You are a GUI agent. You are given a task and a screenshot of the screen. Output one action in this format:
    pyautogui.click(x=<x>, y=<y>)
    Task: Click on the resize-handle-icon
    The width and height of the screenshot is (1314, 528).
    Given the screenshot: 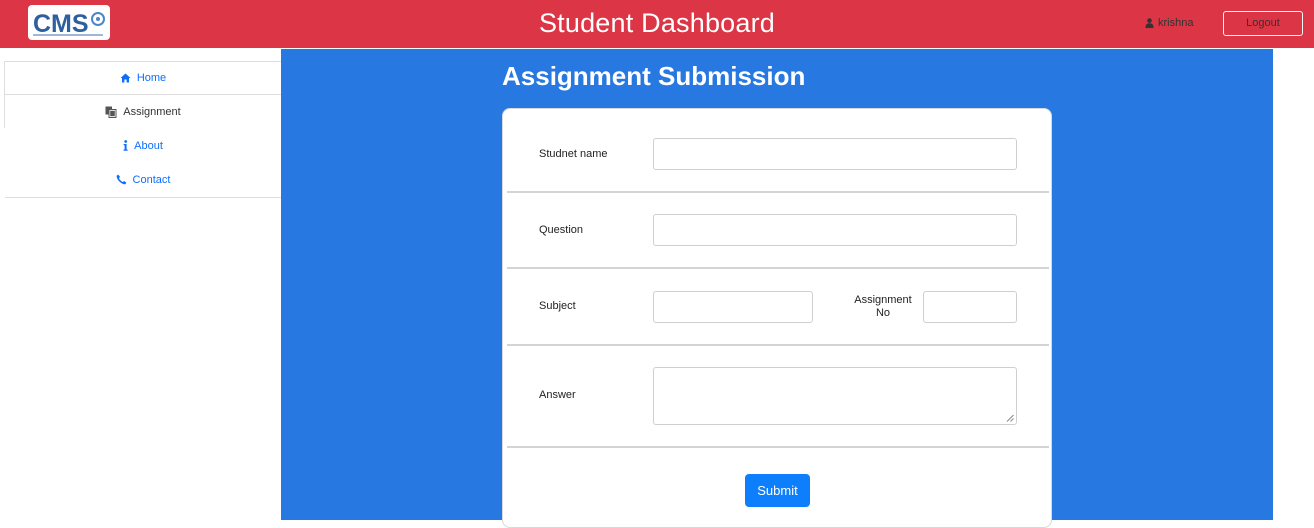 What is the action you would take?
    pyautogui.click(x=1010, y=418)
    